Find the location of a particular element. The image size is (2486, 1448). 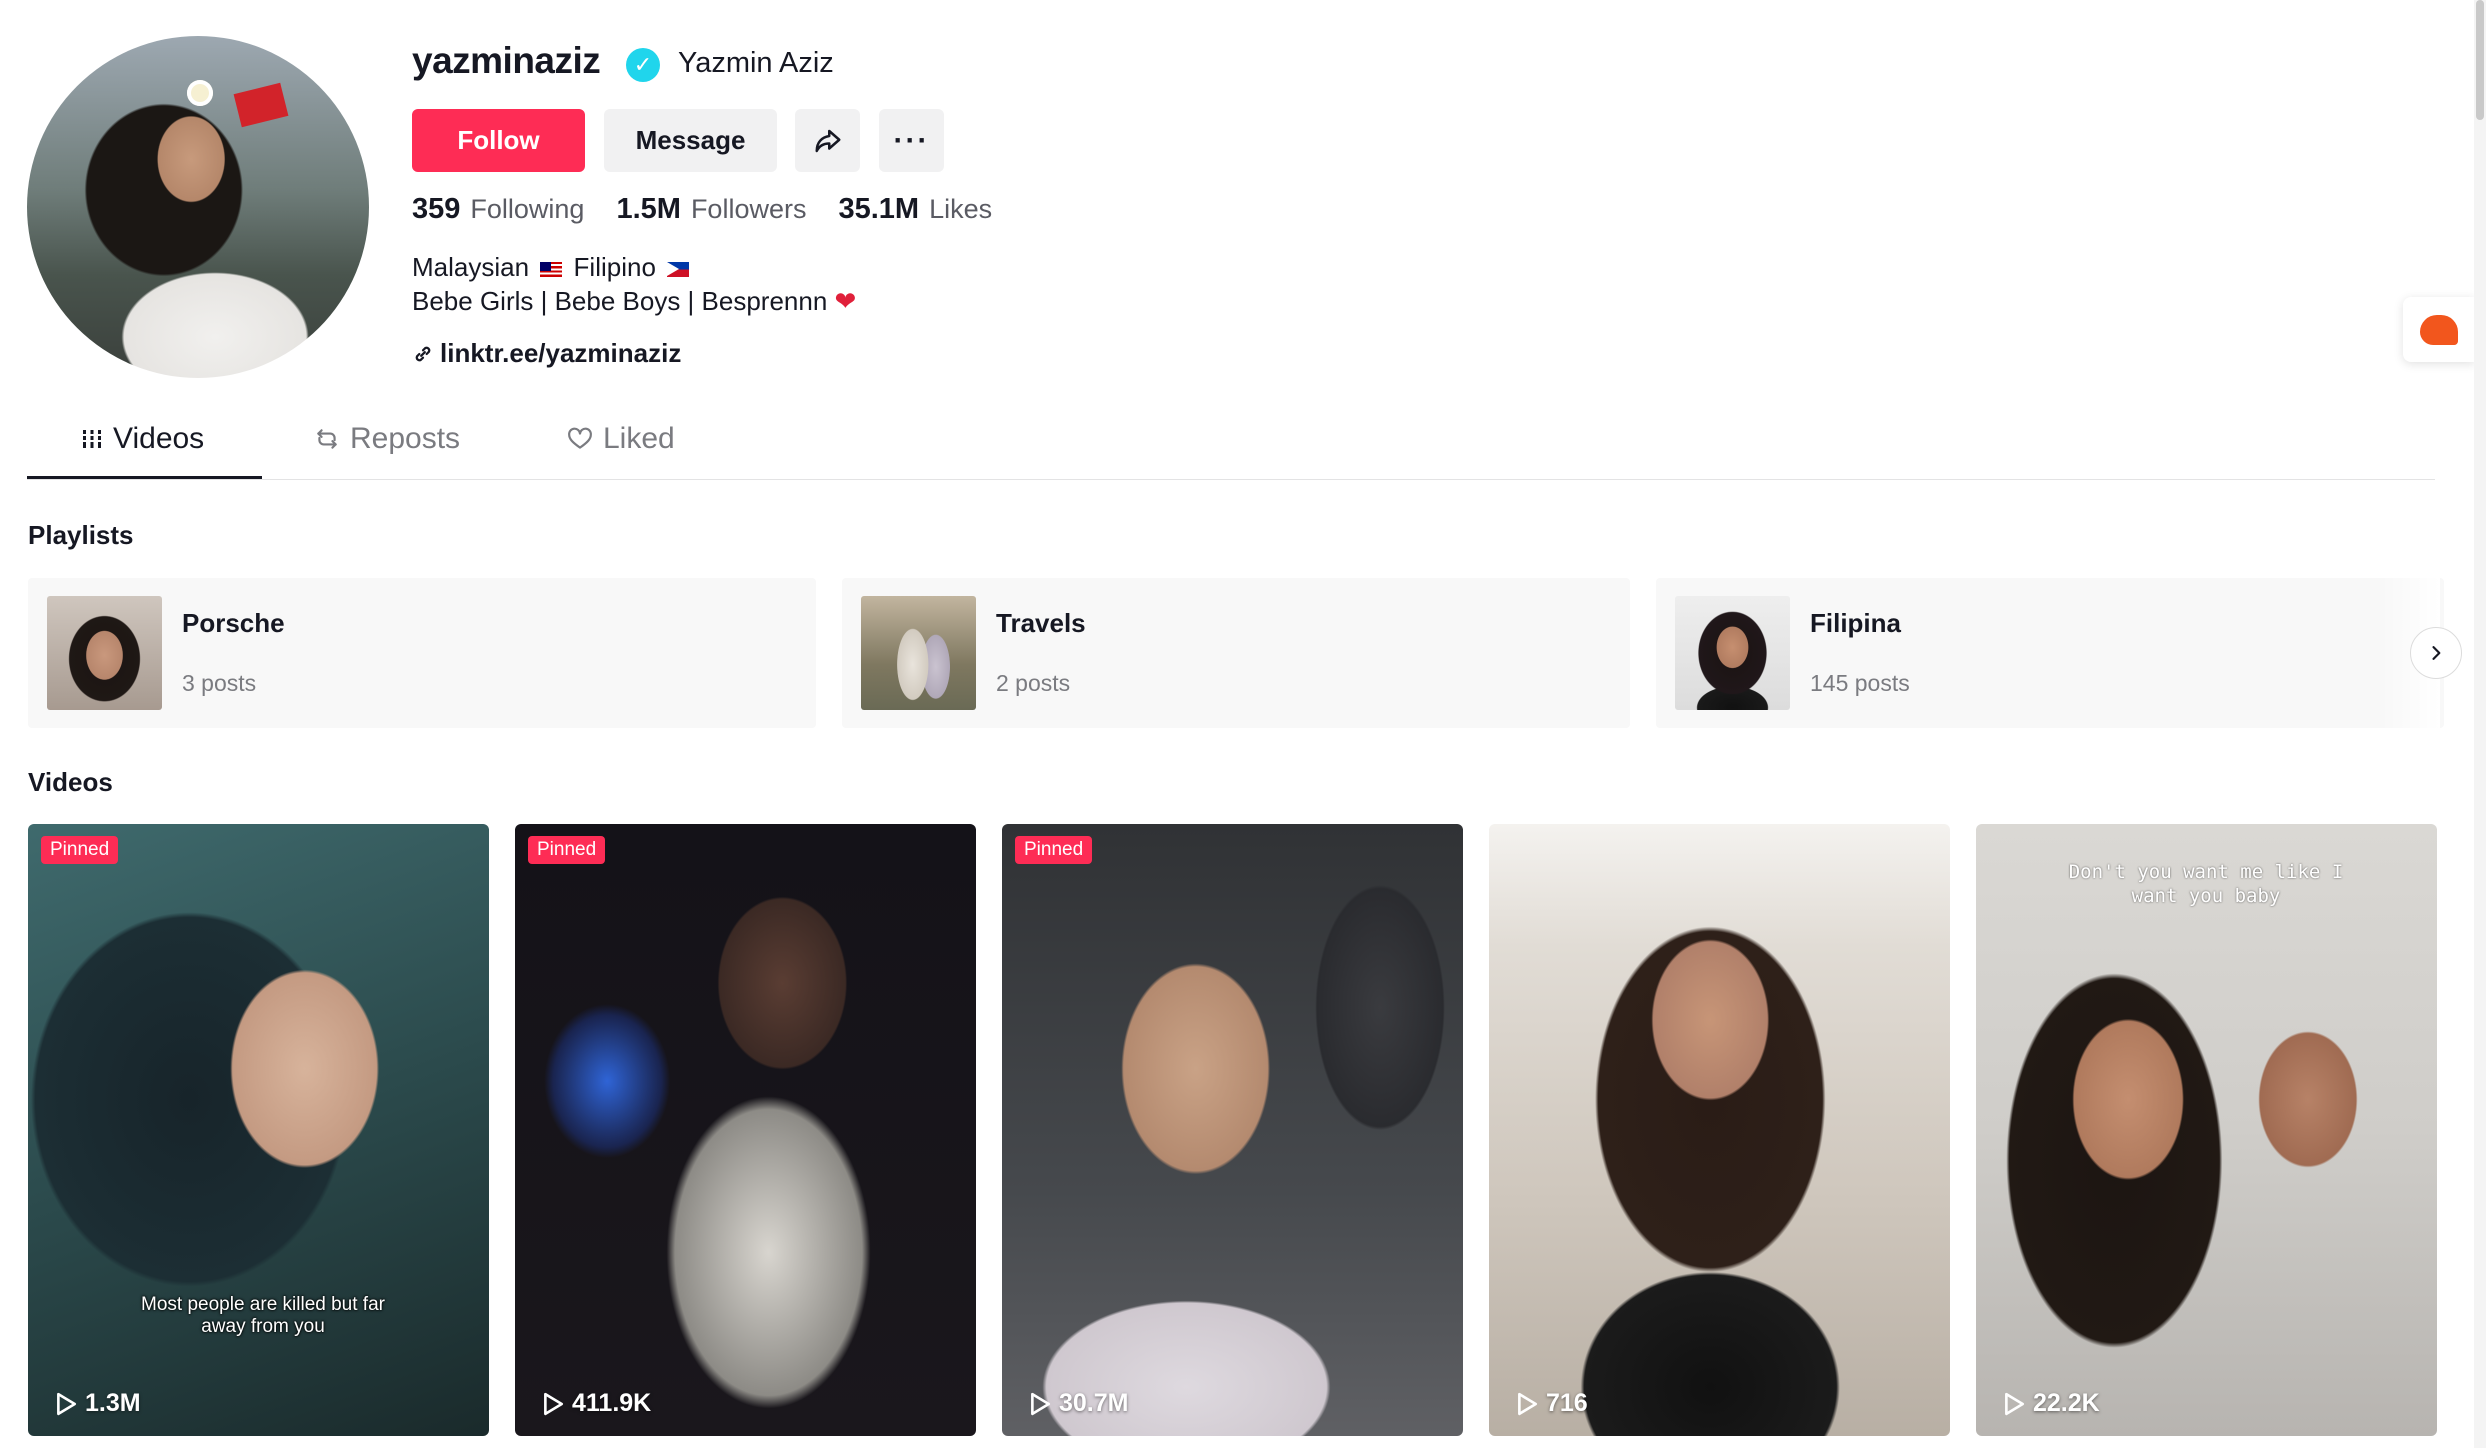

malaysia-flag-icon is located at coordinates (551, 269).